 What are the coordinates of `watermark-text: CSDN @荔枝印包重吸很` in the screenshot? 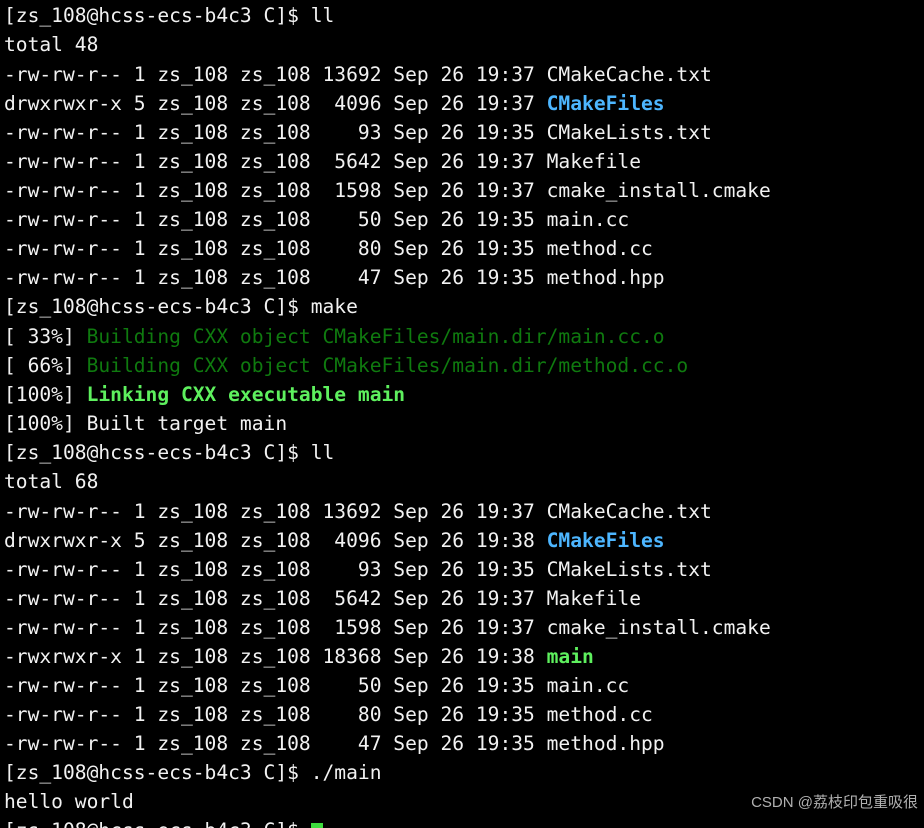 It's located at (834, 801).